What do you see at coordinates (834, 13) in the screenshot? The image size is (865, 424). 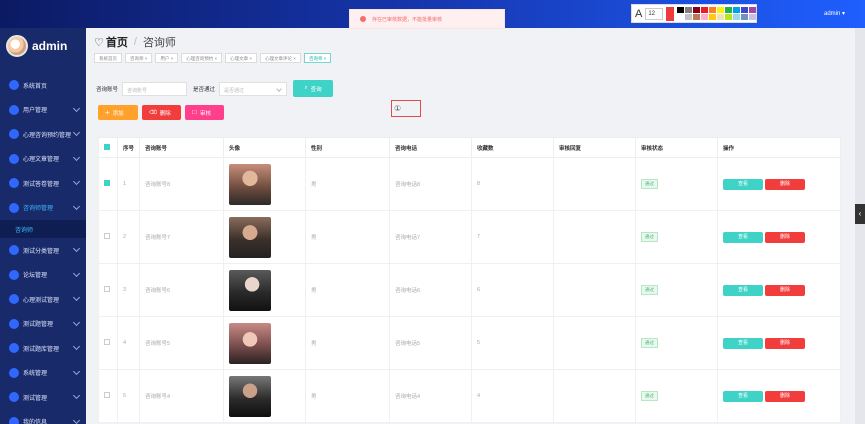 I see `user-menu: admin ▾` at bounding box center [834, 13].